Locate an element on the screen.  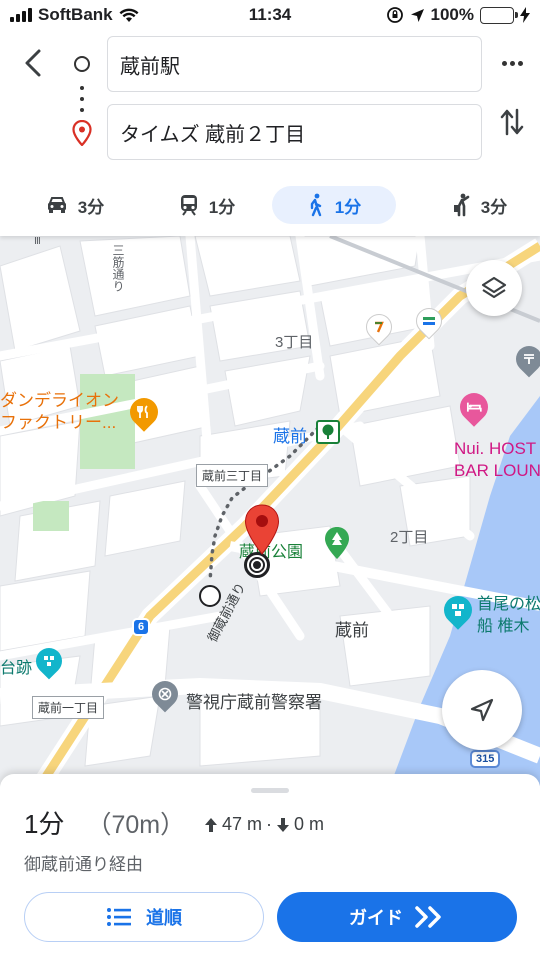
layers-button is located at coordinates (494, 288).